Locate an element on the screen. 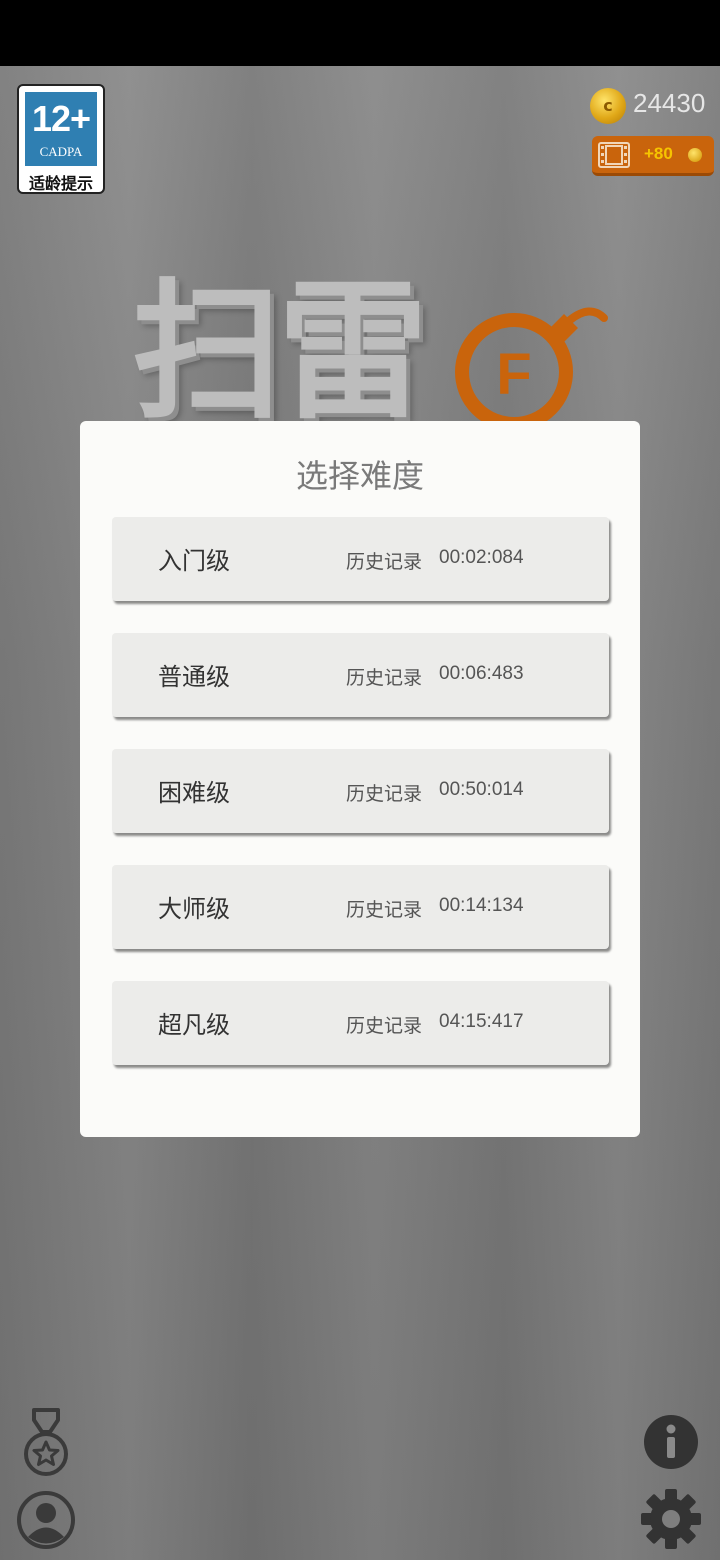  level-name: 普通级 is located at coordinates (194, 677).